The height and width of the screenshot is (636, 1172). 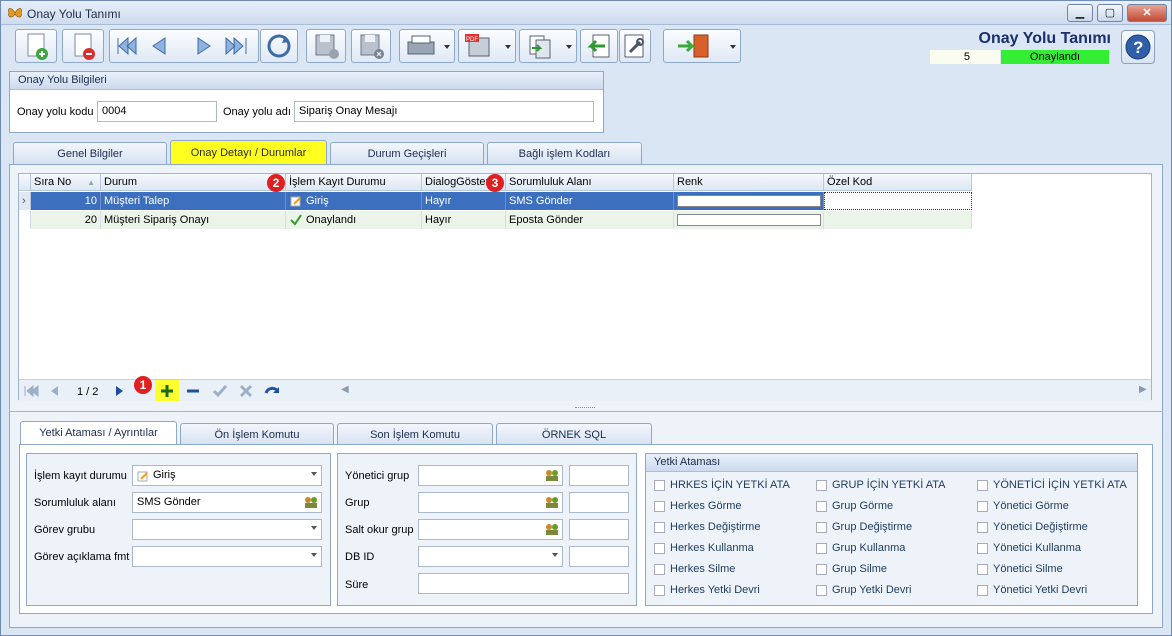 I want to click on first-page-icon, so click(x=31, y=391).